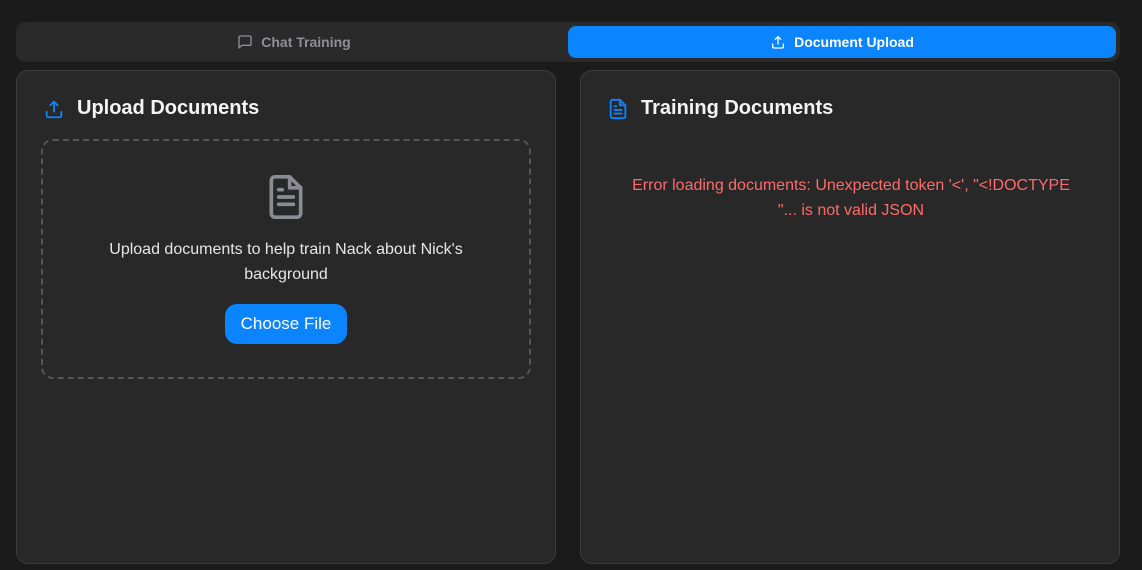  Describe the element at coordinates (737, 108) in the screenshot. I see `panel-title: Training Documents` at that location.